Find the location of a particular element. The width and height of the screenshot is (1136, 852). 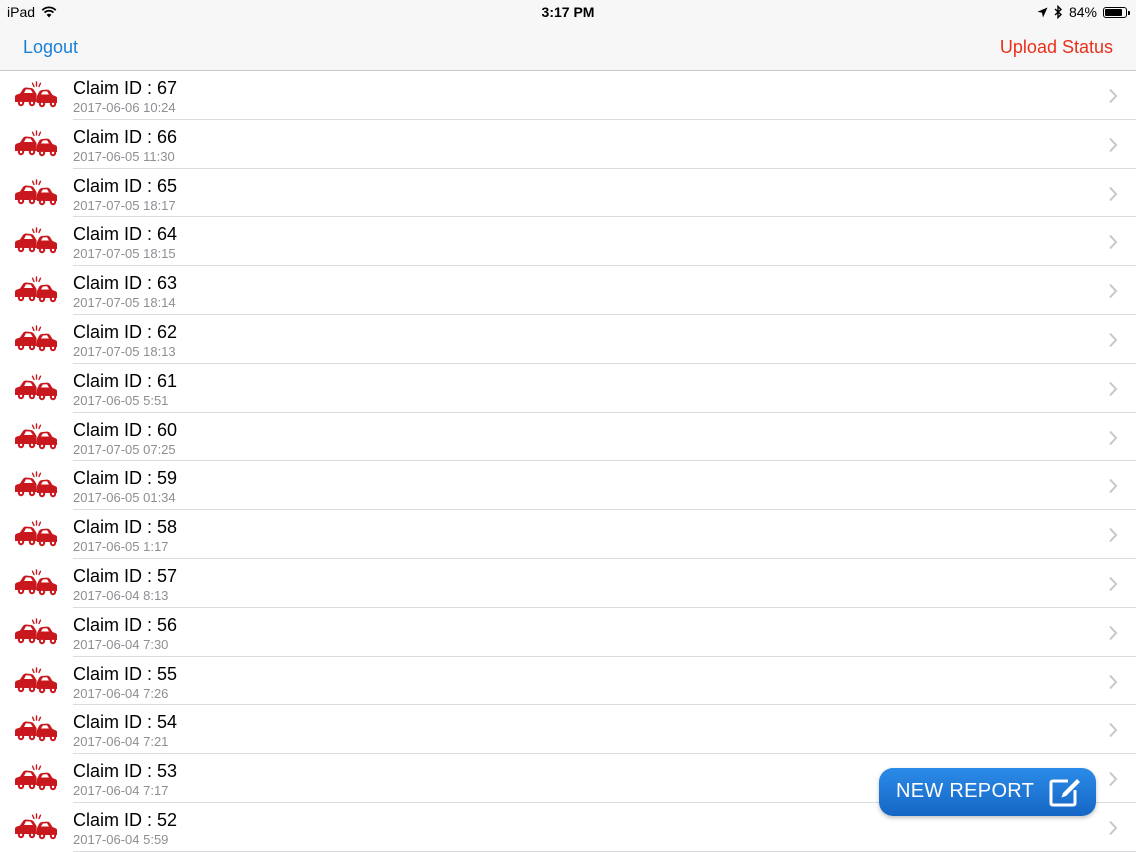

claim-row: Claim ID : 57 2017-06-04 8:13 is located at coordinates (568, 583).